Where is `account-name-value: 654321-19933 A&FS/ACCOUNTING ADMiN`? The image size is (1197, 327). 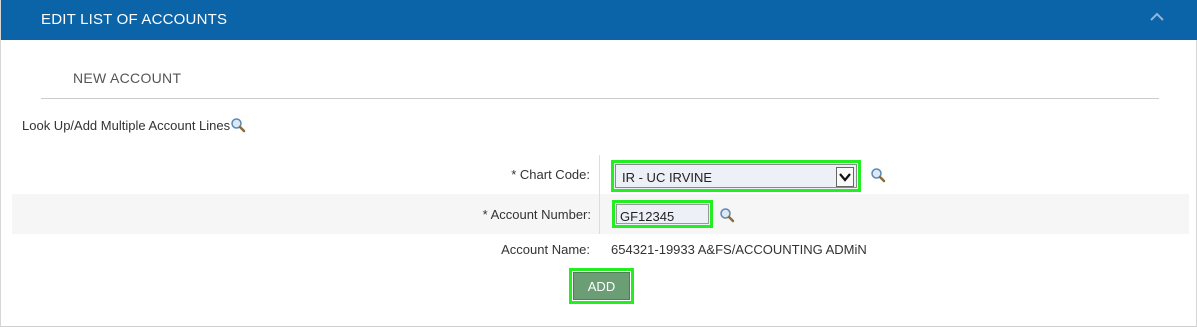 account-name-value: 654321-19933 A&FS/ACCOUNTING ADMiN is located at coordinates (739, 249).